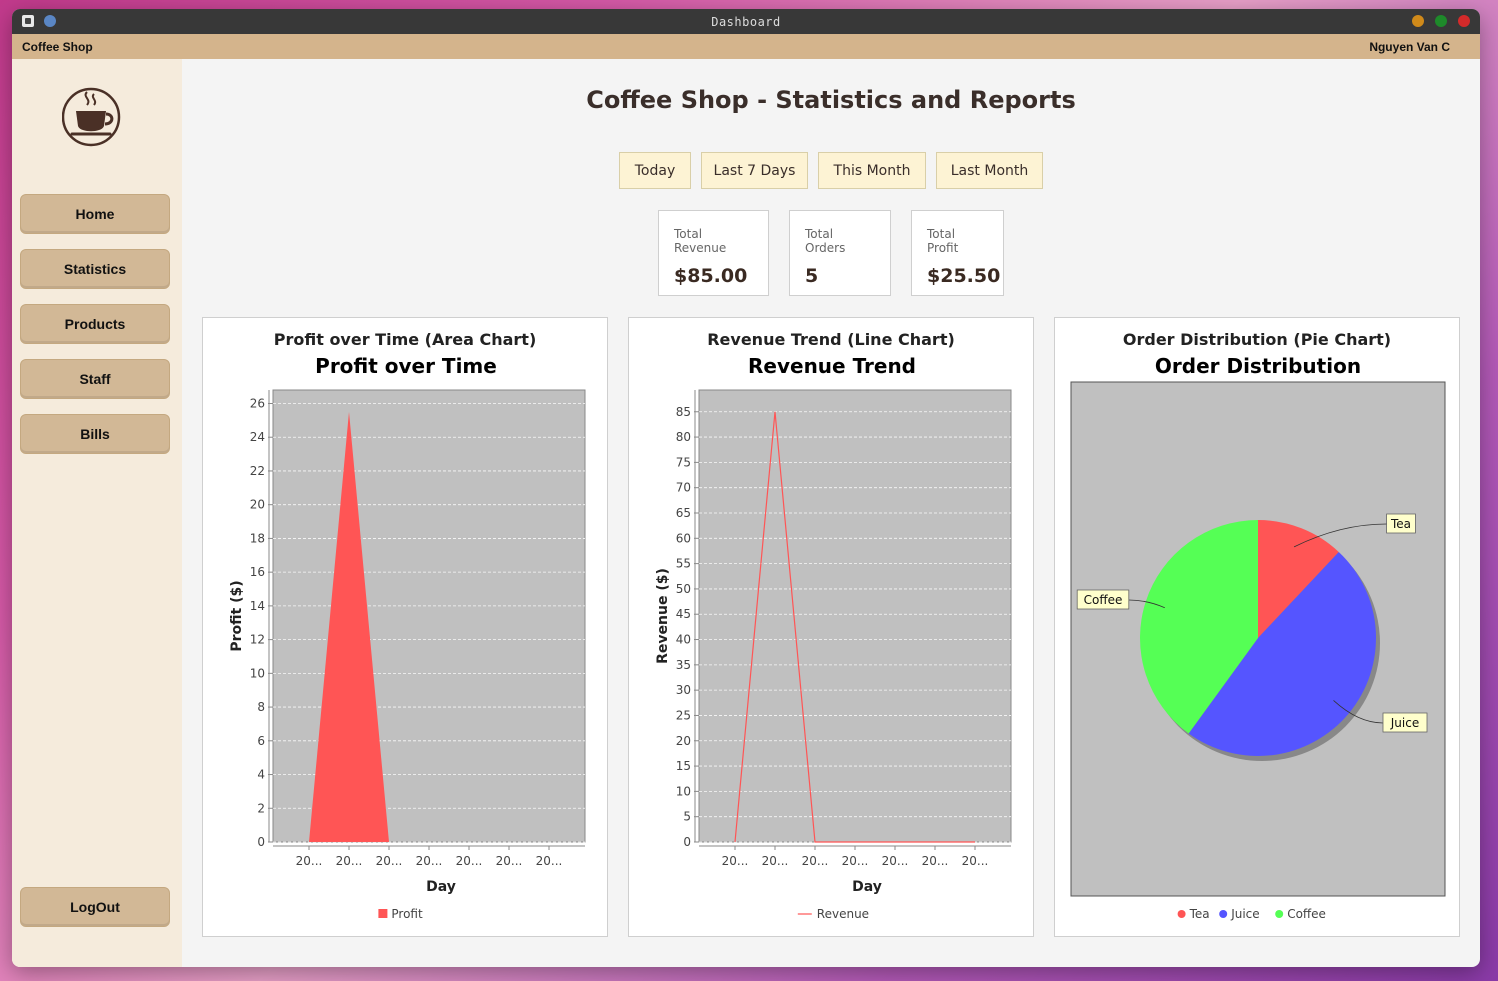 The image size is (1498, 981). I want to click on range-button-today: Today, so click(655, 170).